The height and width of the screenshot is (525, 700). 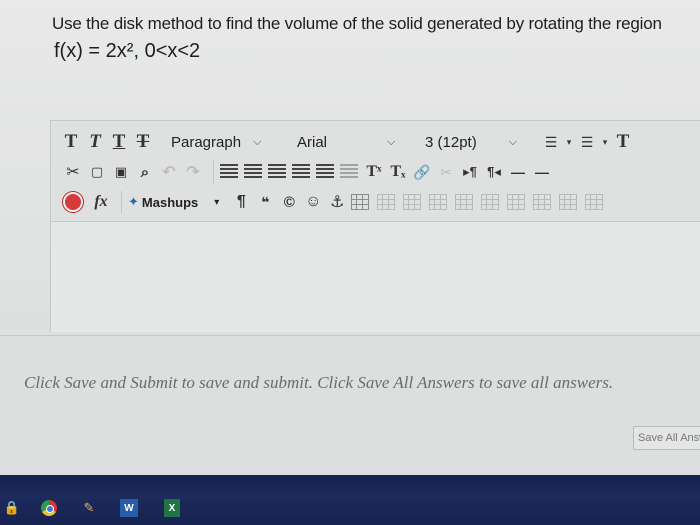 What do you see at coordinates (133, 201) in the screenshot?
I see `mashups-icon: ✦` at bounding box center [133, 201].